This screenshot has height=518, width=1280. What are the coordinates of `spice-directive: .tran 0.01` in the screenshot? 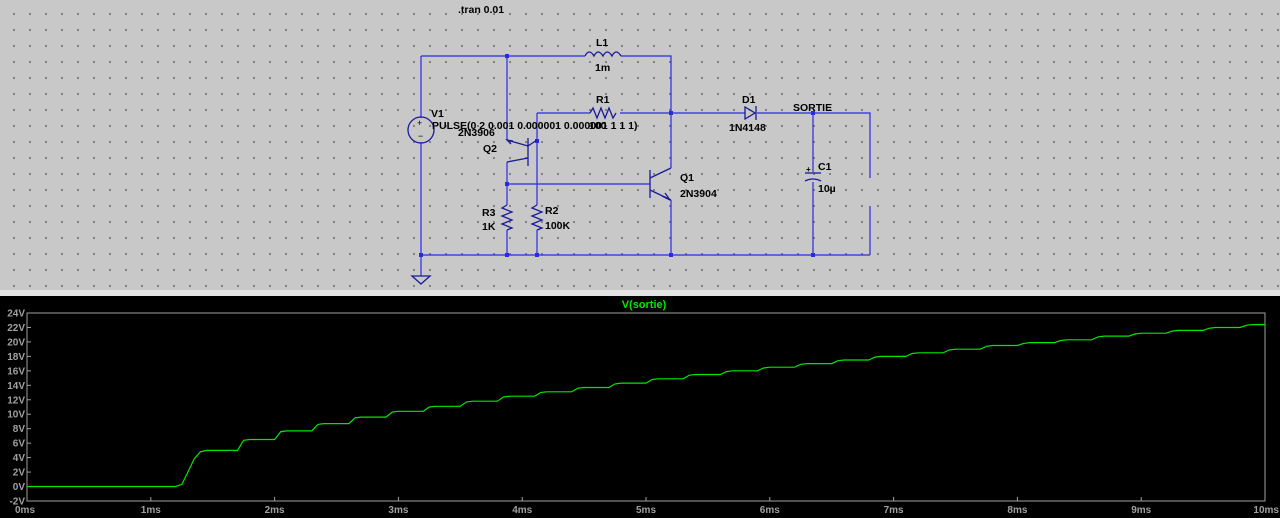 It's located at (481, 10).